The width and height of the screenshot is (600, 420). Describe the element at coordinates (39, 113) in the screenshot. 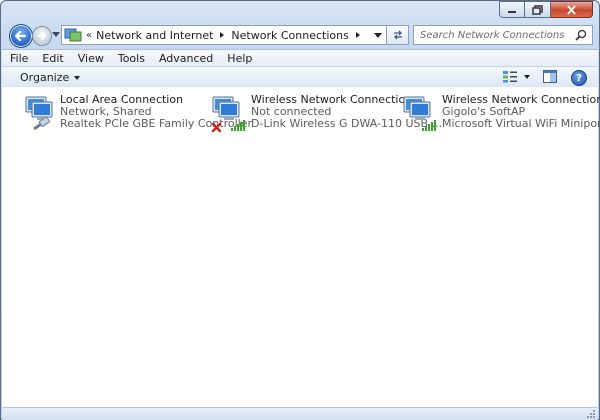

I see `wired-network-icon` at that location.